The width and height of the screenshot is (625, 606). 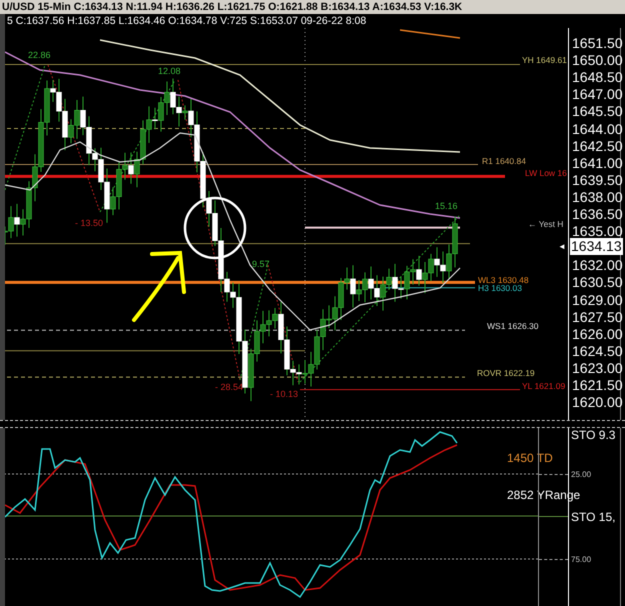 I want to click on price-axis-label: 1630.50, so click(x=597, y=282).